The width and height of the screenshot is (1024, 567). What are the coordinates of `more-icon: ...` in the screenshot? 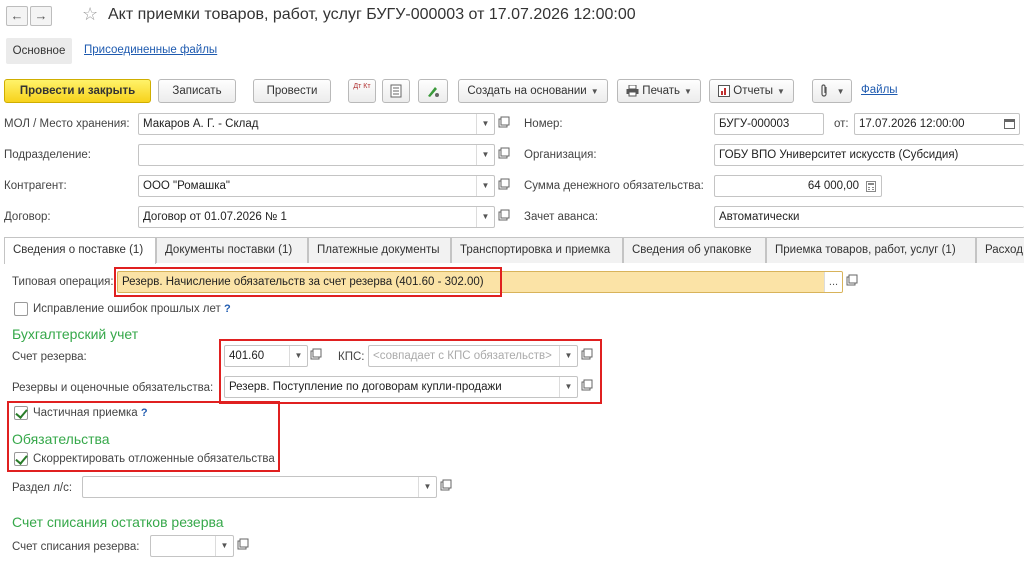 It's located at (833, 282).